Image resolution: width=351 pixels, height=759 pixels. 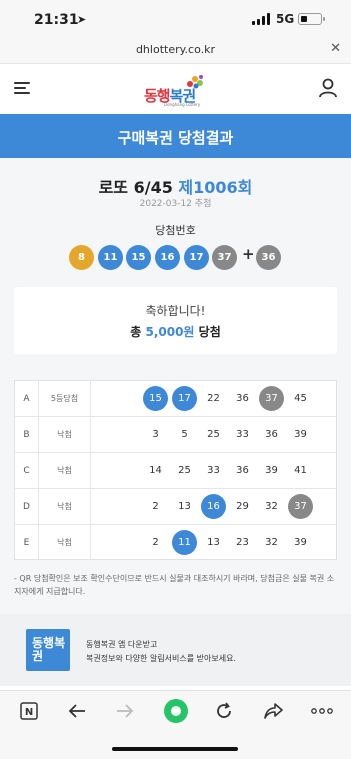 I want to click on ticket-number: 15, so click(x=155, y=398).